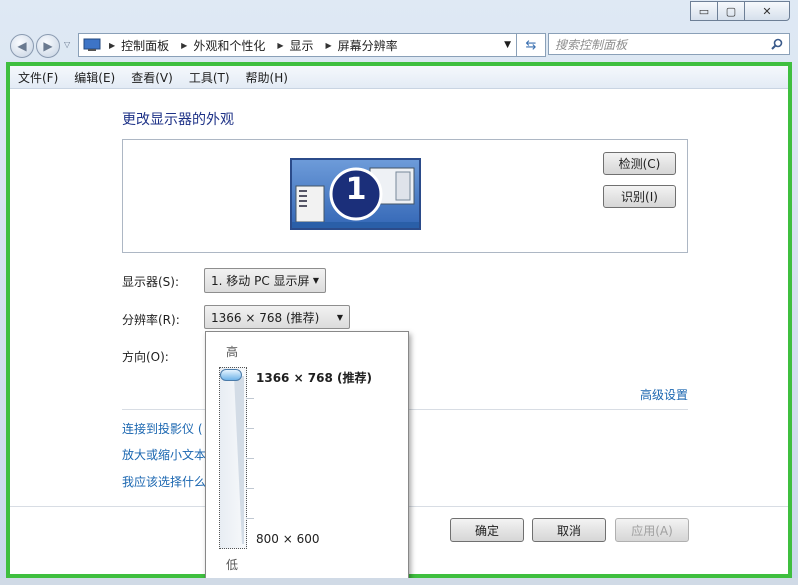 This screenshot has width=798, height=585. What do you see at coordinates (164, 481) in the screenshot?
I see `which-settings-link: 我应该选择什么` at bounding box center [164, 481].